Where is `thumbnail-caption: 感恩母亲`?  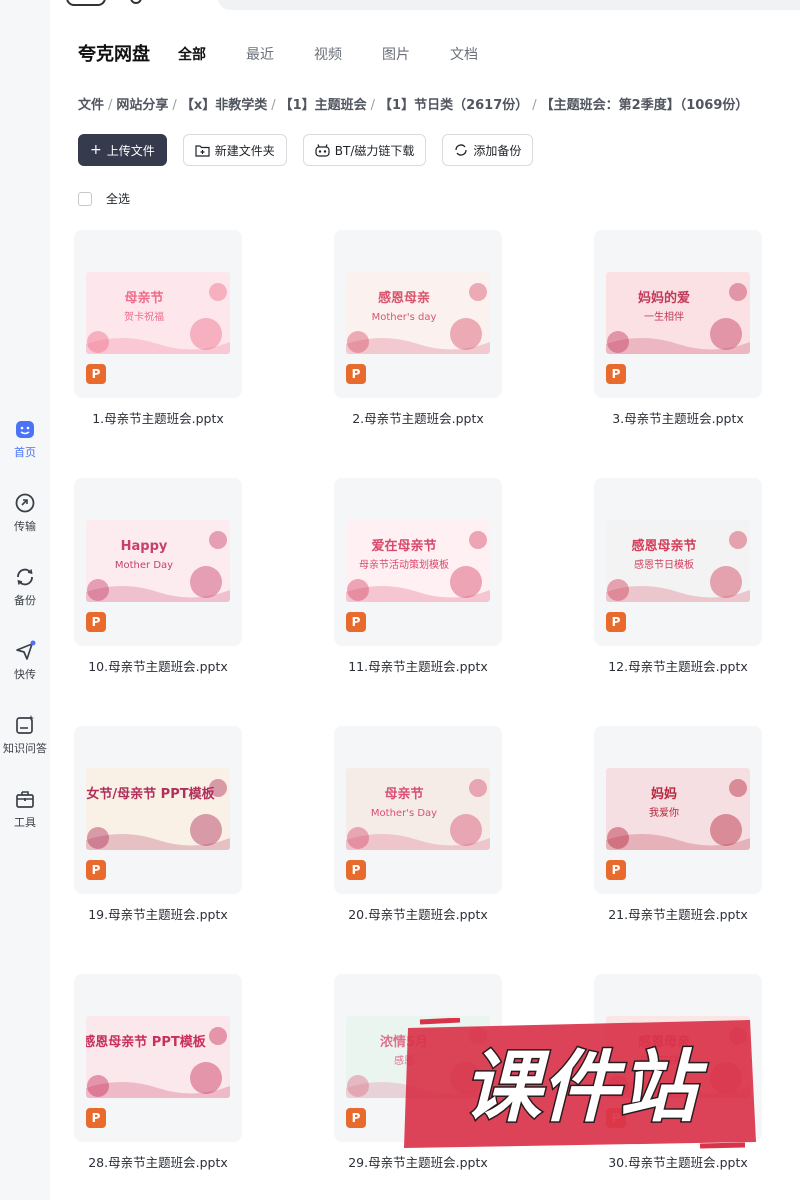 thumbnail-caption: 感恩母亲 is located at coordinates (404, 298).